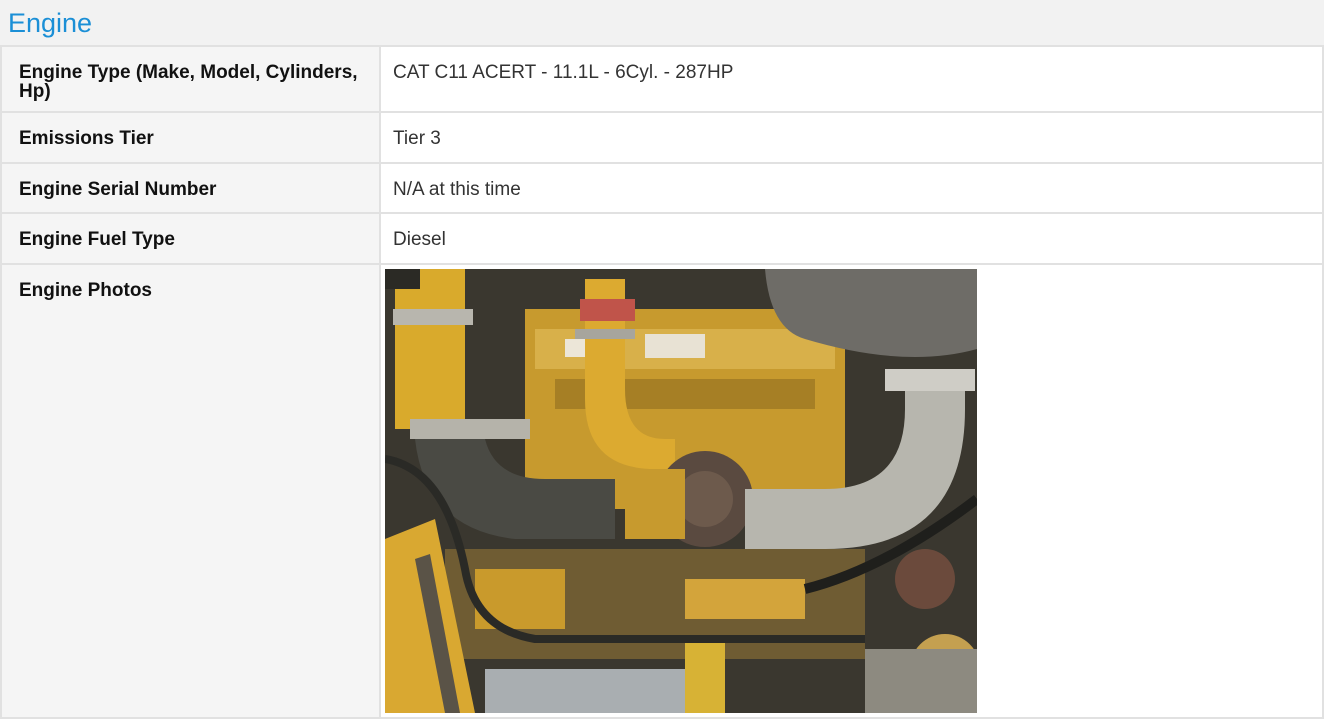 Image resolution: width=1324 pixels, height=719 pixels. I want to click on row-value: Diesel, so click(851, 238).